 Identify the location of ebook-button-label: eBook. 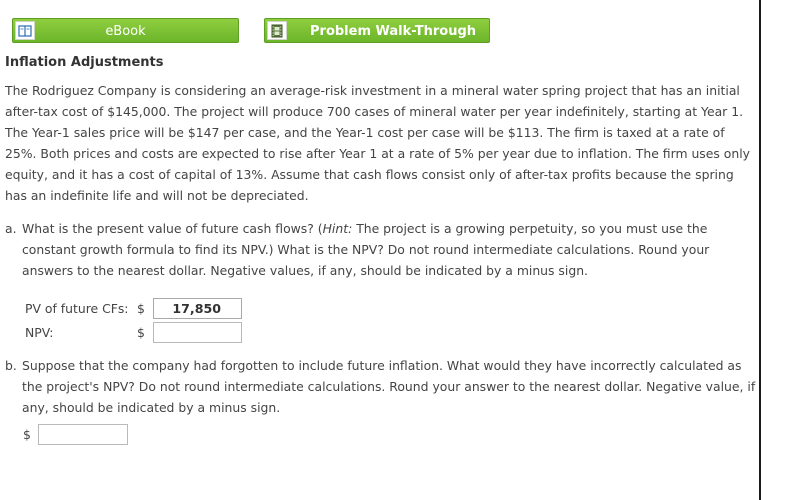
(125, 31).